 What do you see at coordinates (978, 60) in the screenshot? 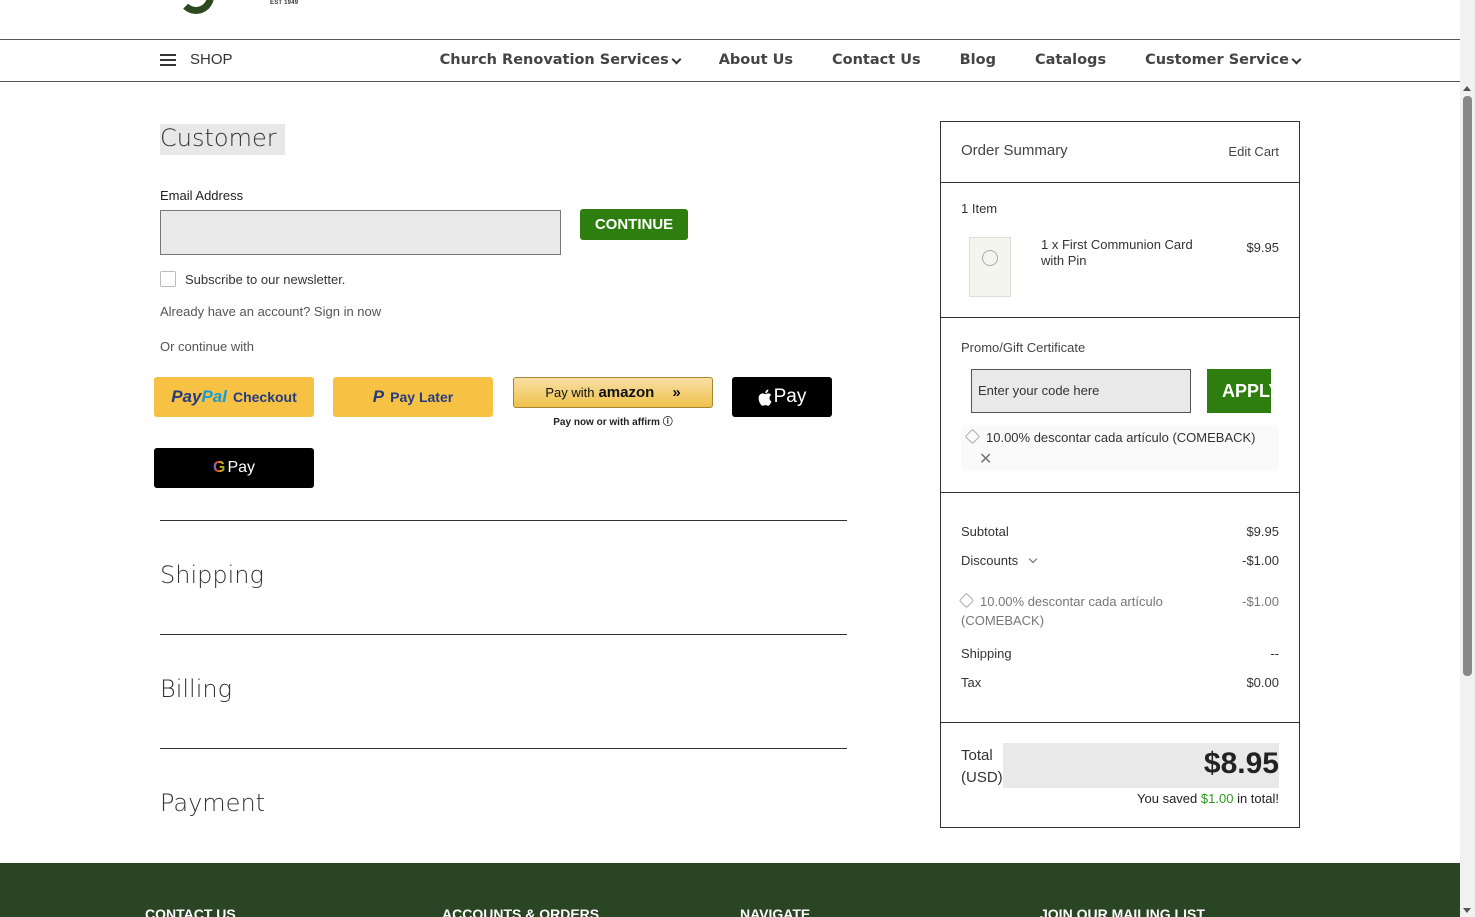
I see `nav-item-blog: Blog` at bounding box center [978, 60].